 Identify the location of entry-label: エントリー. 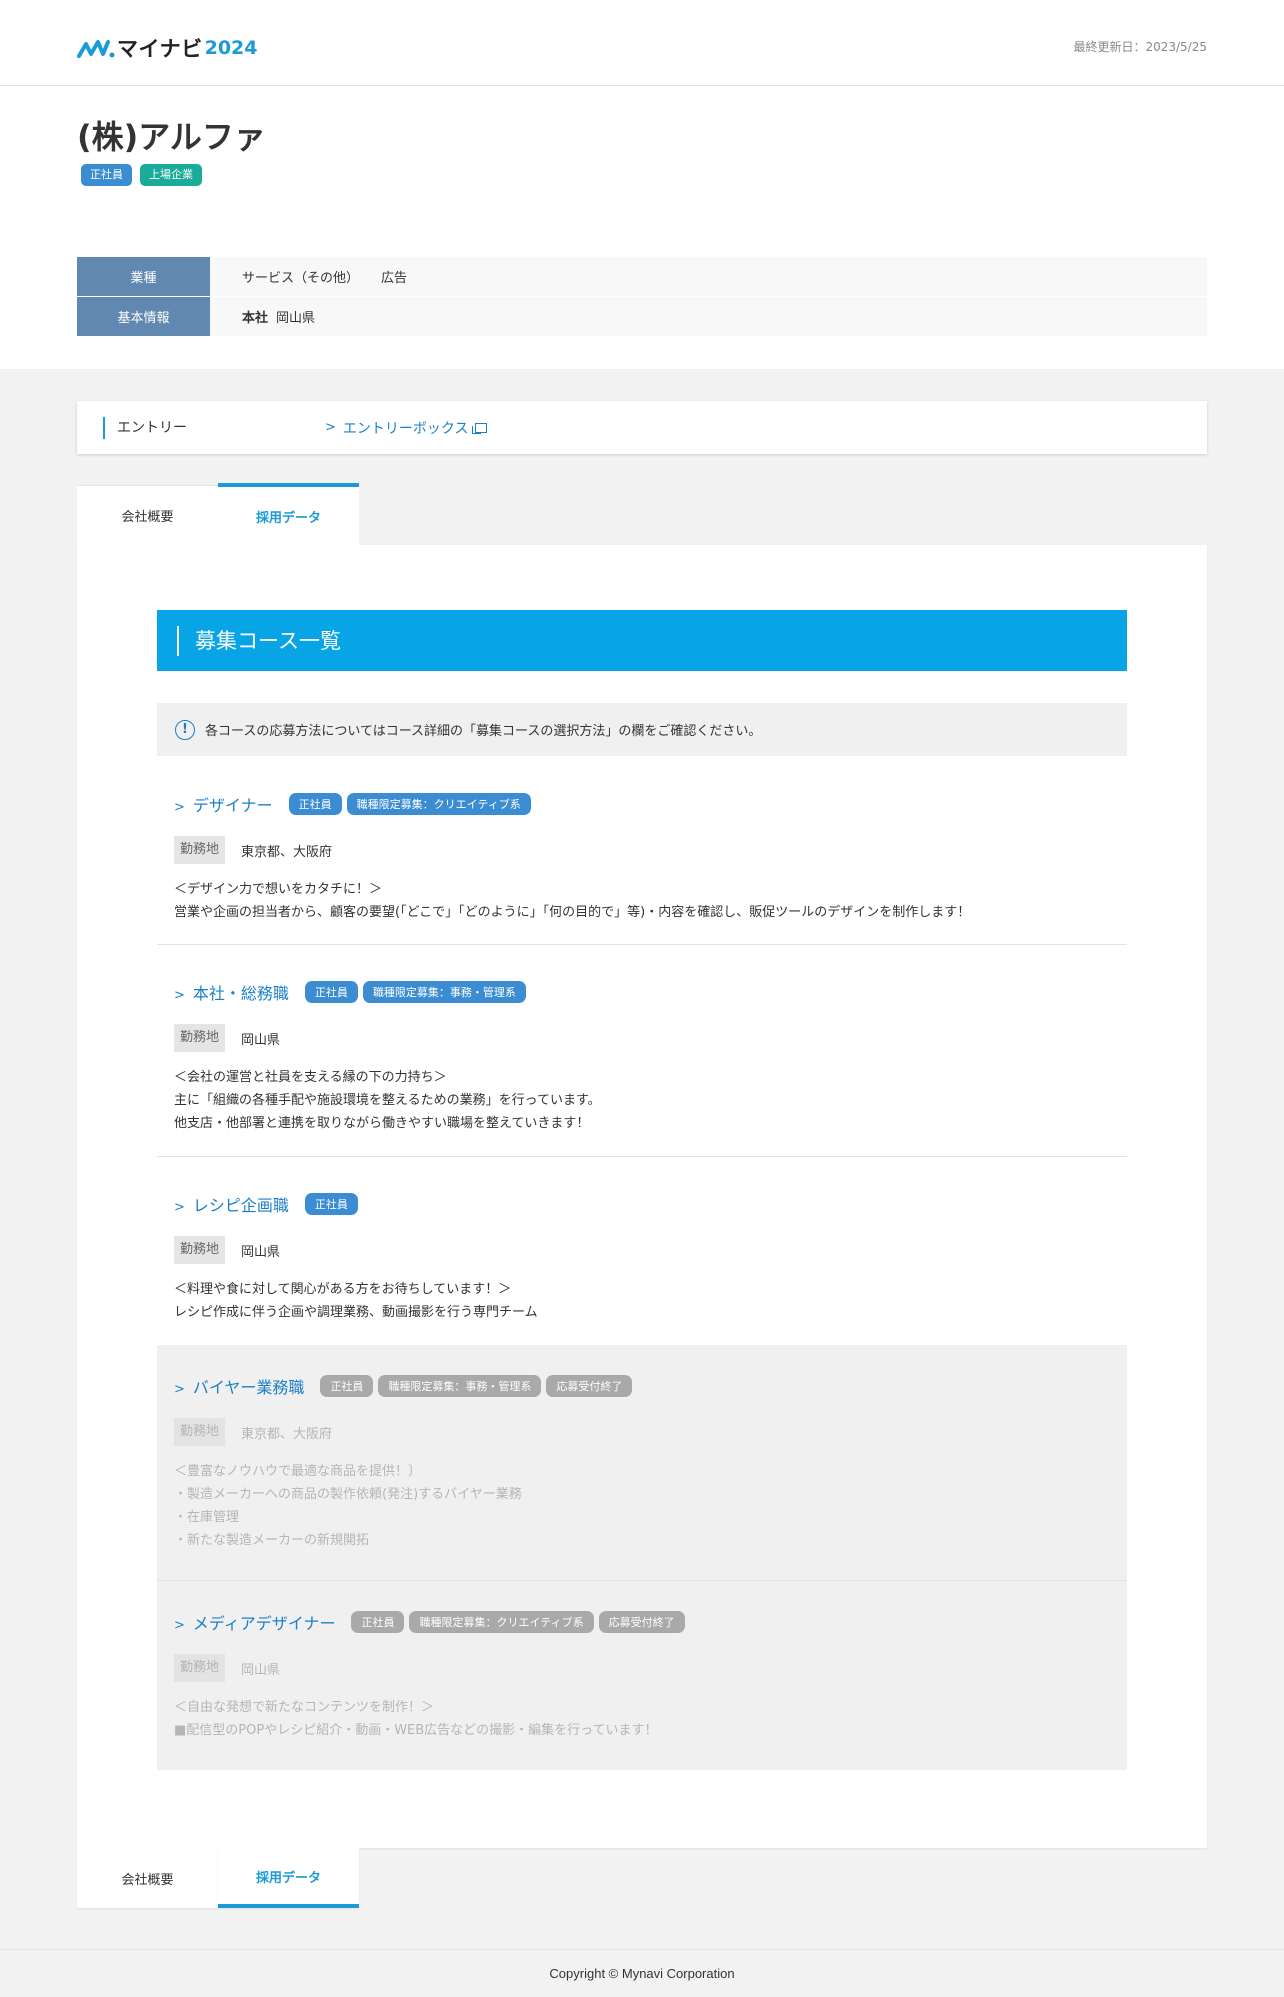
(214, 427).